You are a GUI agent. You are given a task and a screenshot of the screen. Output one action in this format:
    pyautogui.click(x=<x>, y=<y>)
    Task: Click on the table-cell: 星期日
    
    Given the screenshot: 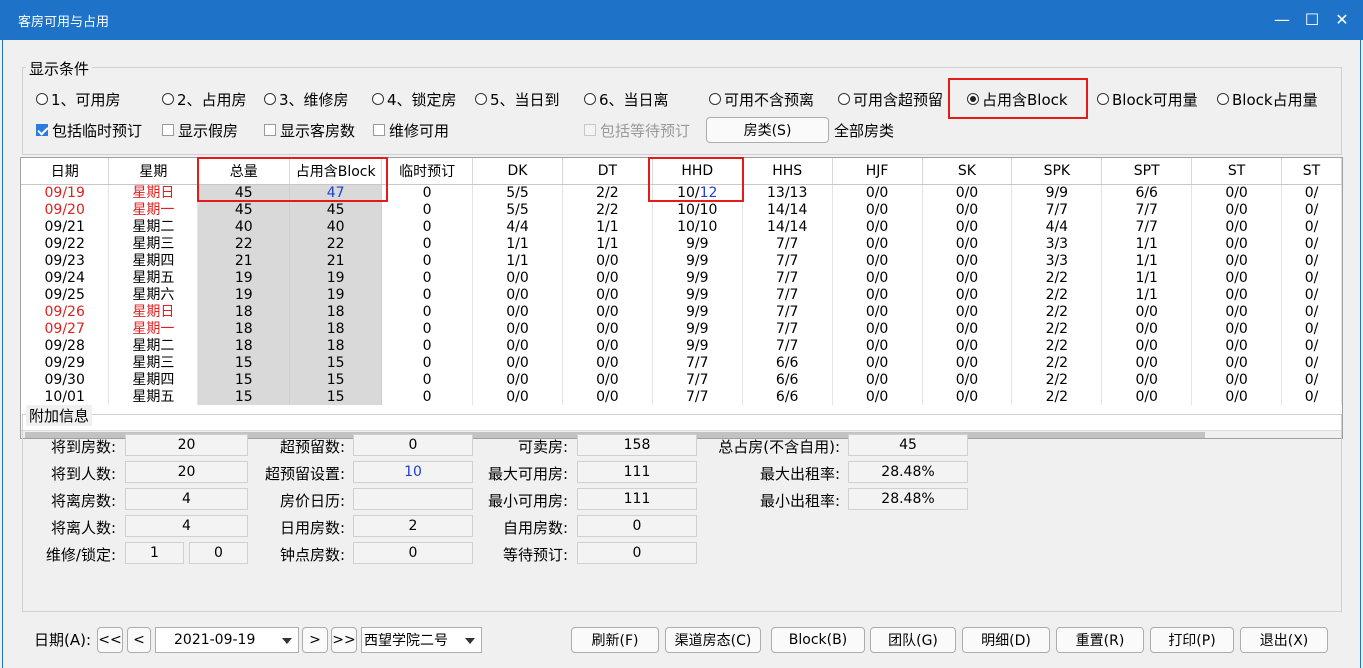 What is the action you would take?
    pyautogui.click(x=153, y=311)
    